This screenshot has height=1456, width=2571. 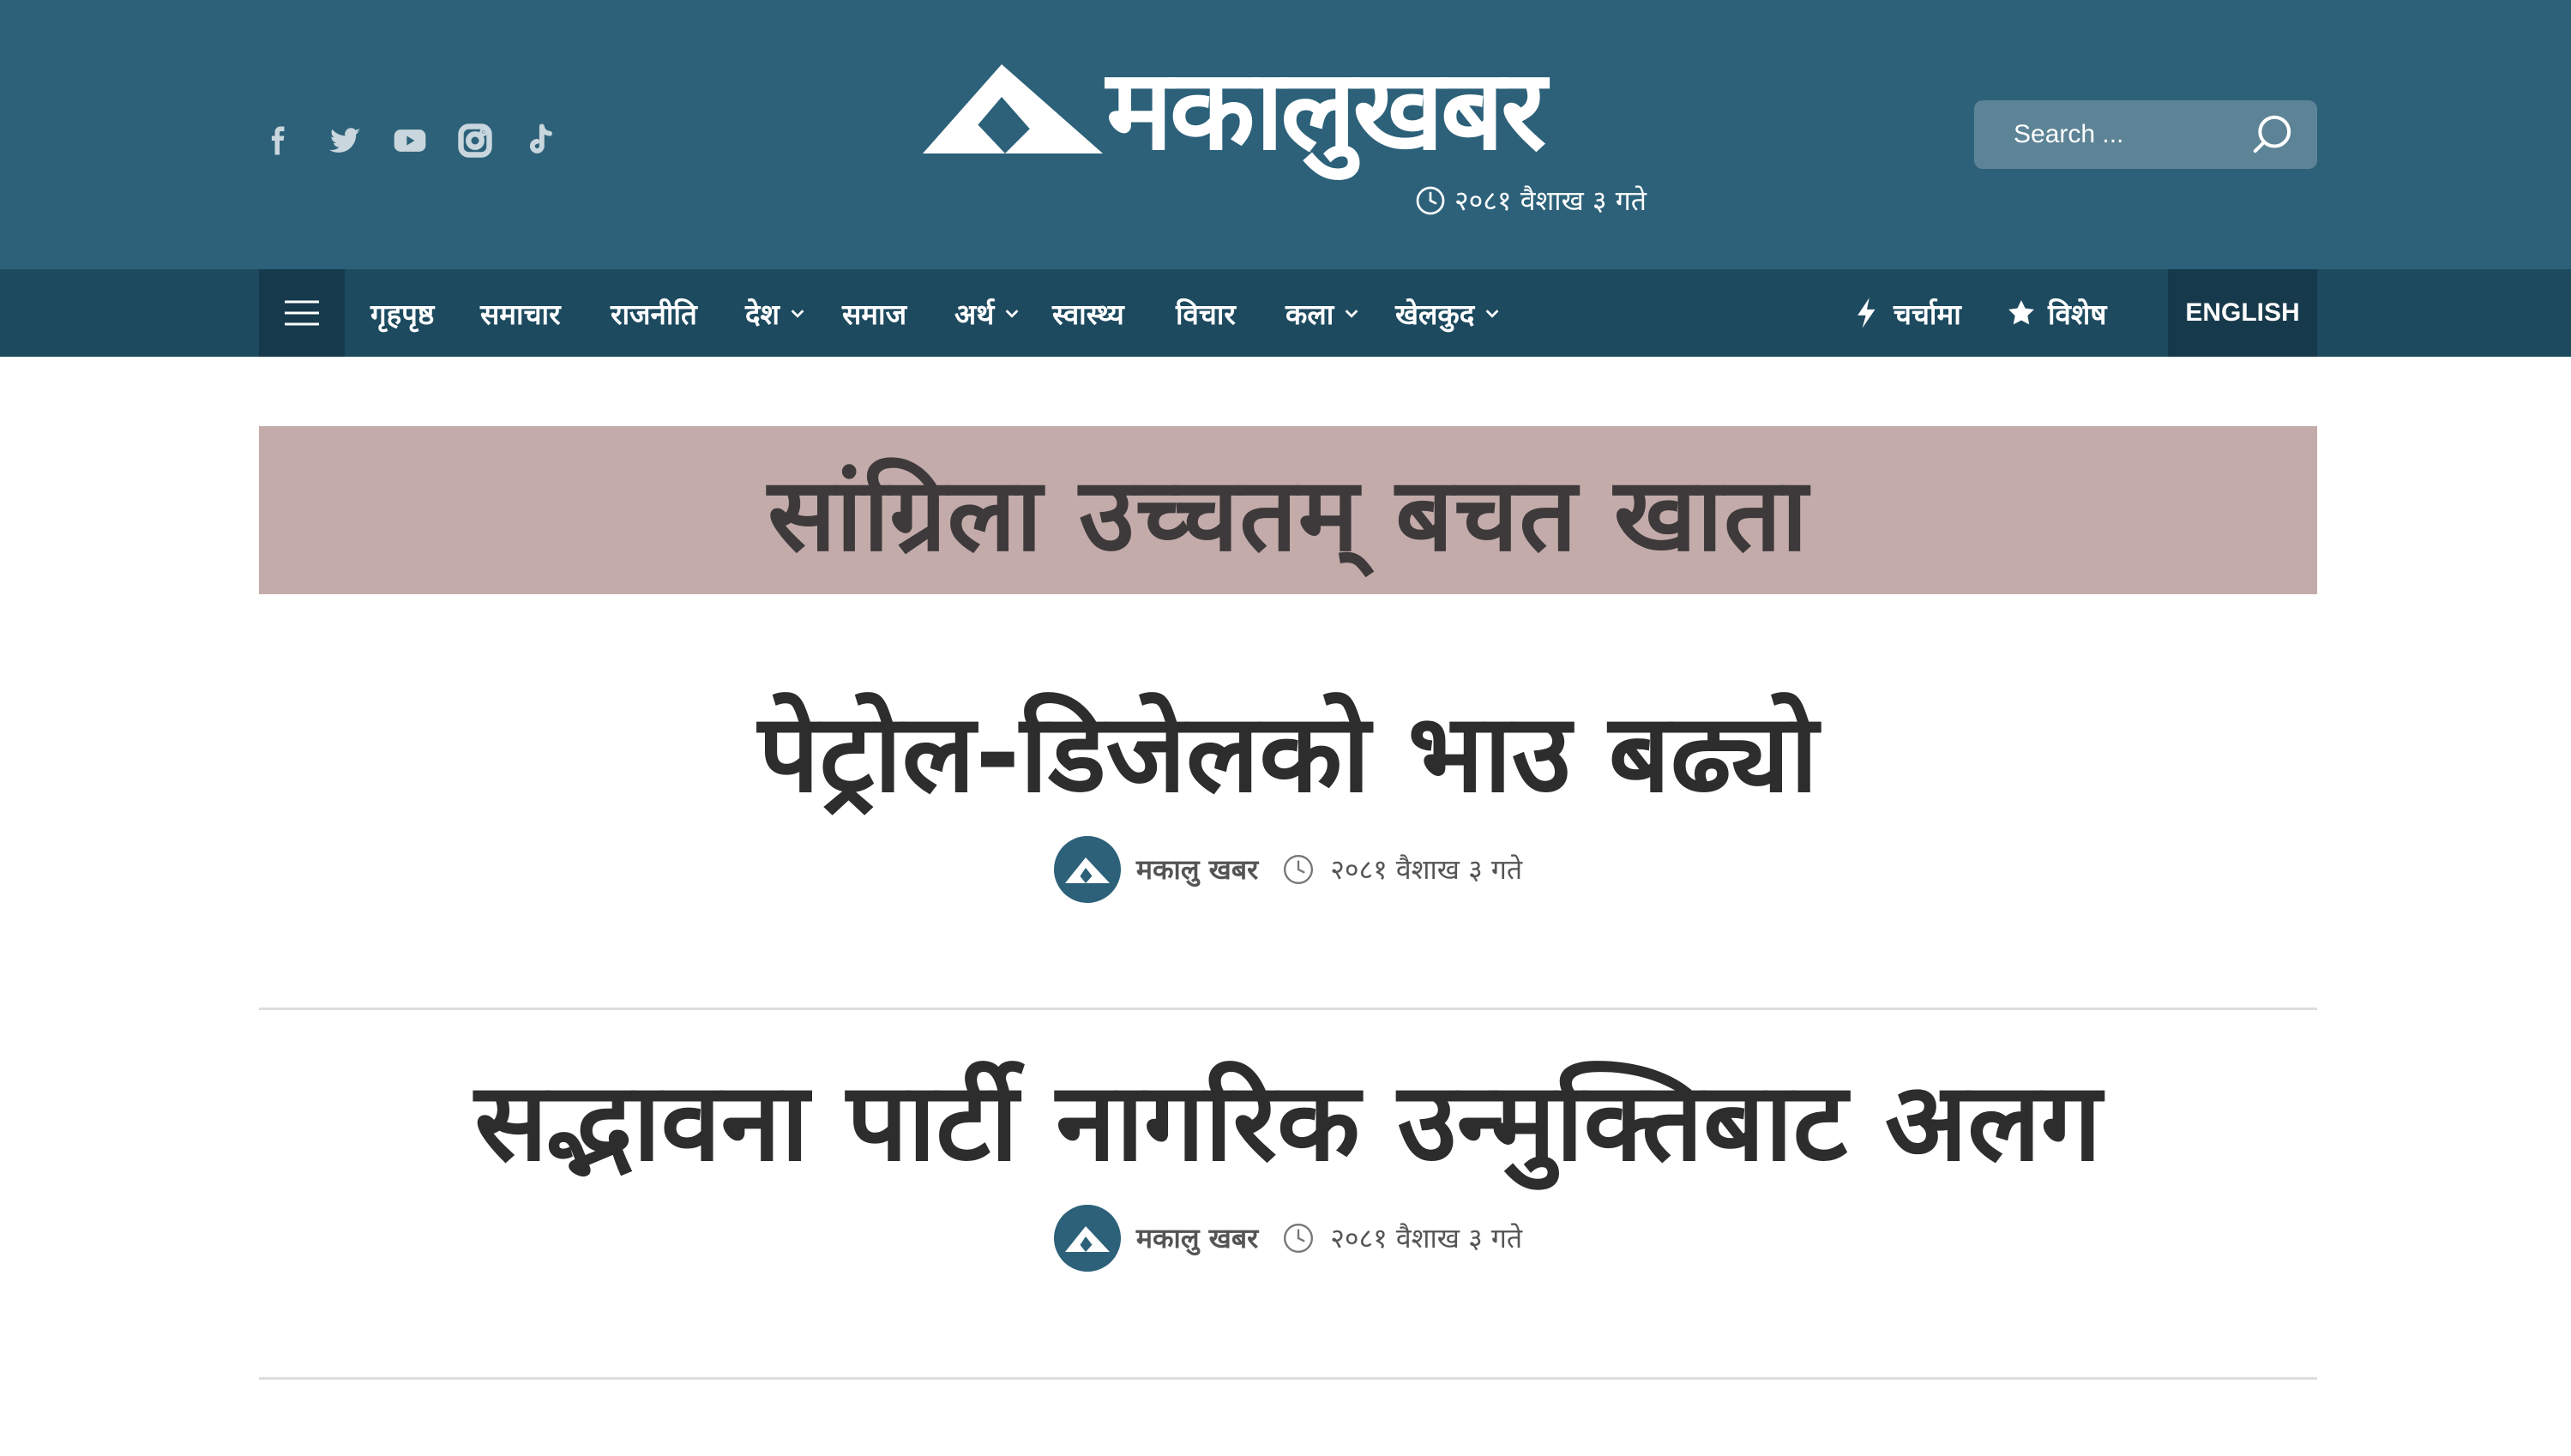 I want to click on nav-label: कला, so click(x=1310, y=314).